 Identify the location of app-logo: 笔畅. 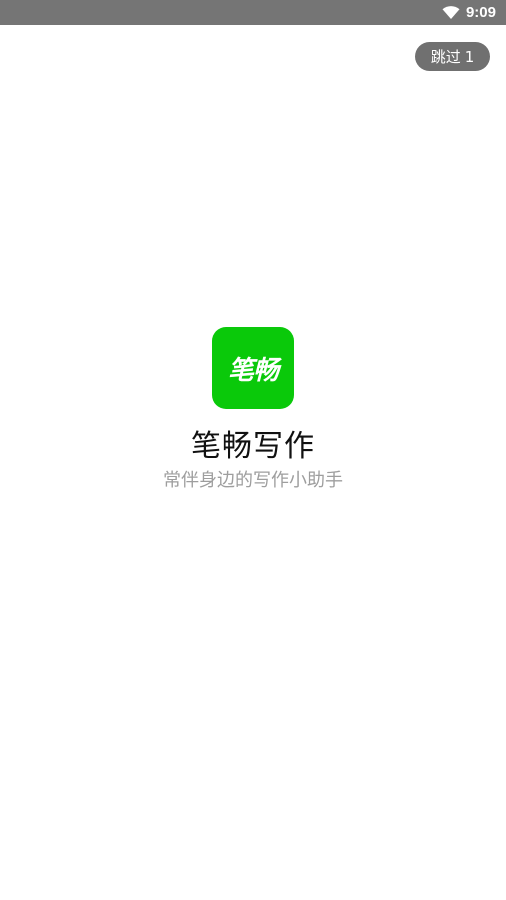
(253, 368).